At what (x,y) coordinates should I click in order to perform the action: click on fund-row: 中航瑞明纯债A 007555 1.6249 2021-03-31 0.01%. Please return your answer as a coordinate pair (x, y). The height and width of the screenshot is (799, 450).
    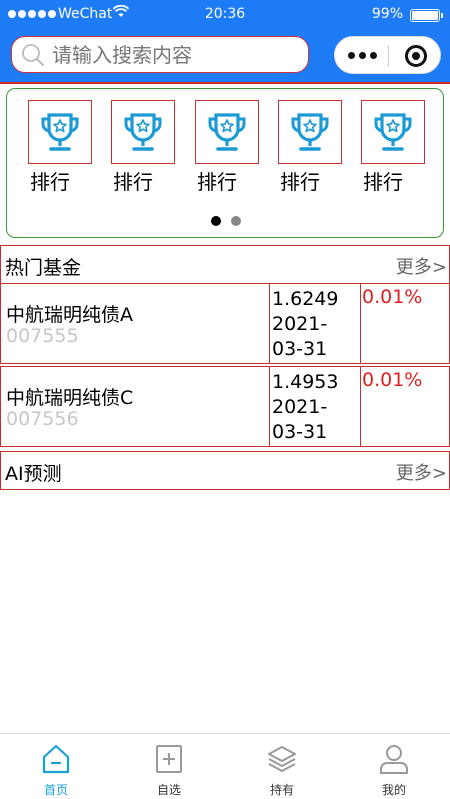
    Looking at the image, I should click on (225, 323).